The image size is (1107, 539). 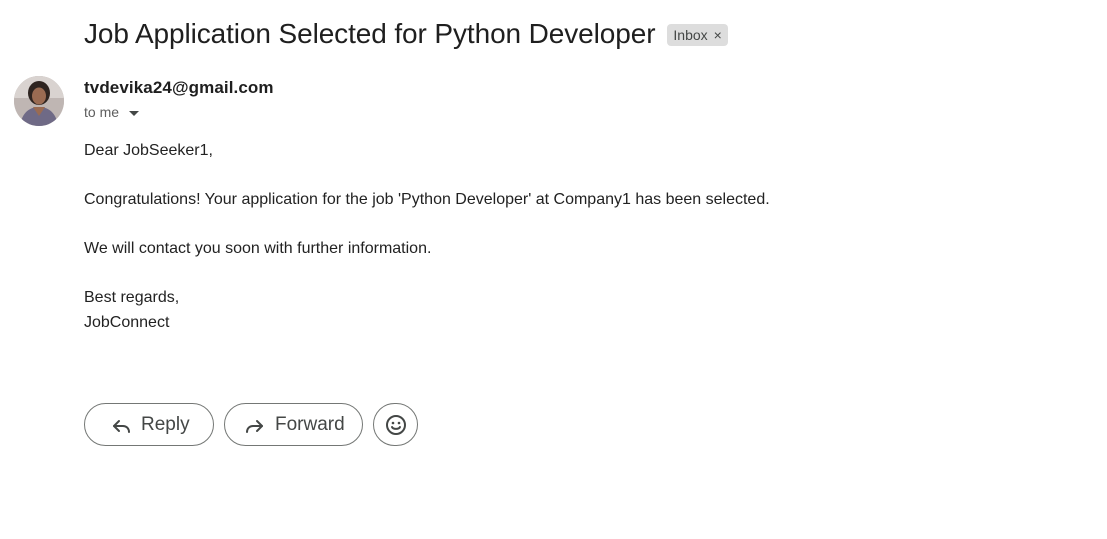 I want to click on reply-button: Reply, so click(x=149, y=424).